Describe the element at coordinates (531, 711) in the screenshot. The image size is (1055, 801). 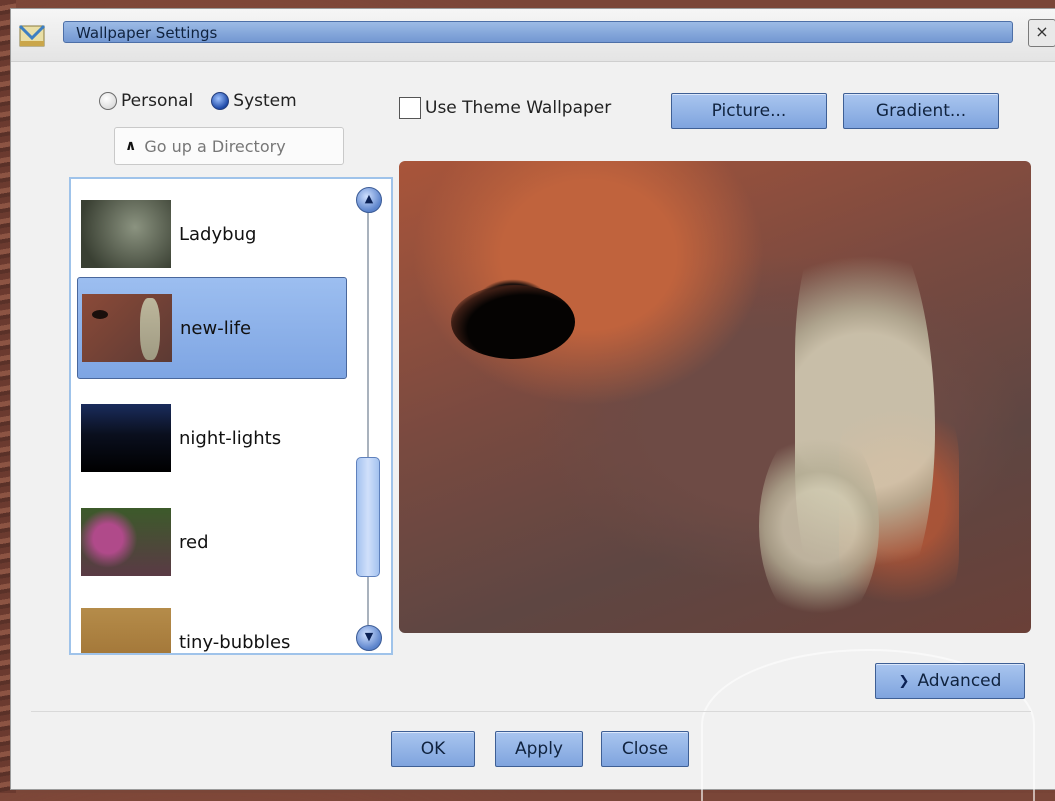
I see `footer-divider` at that location.